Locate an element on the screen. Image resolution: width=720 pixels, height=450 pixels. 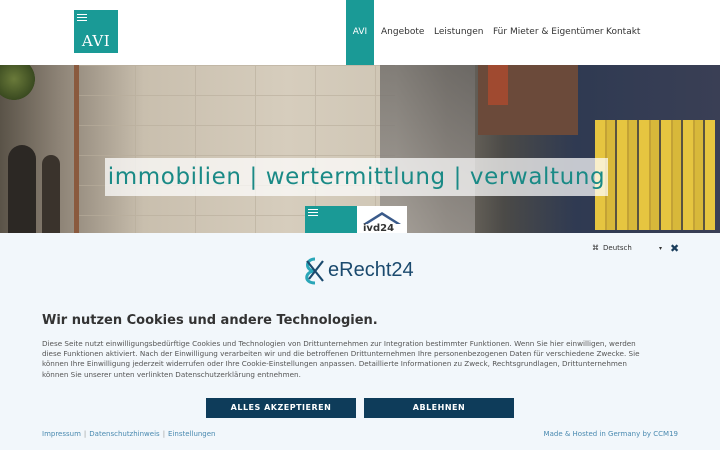
chevron-down-icon: ▾ is located at coordinates (660, 248).